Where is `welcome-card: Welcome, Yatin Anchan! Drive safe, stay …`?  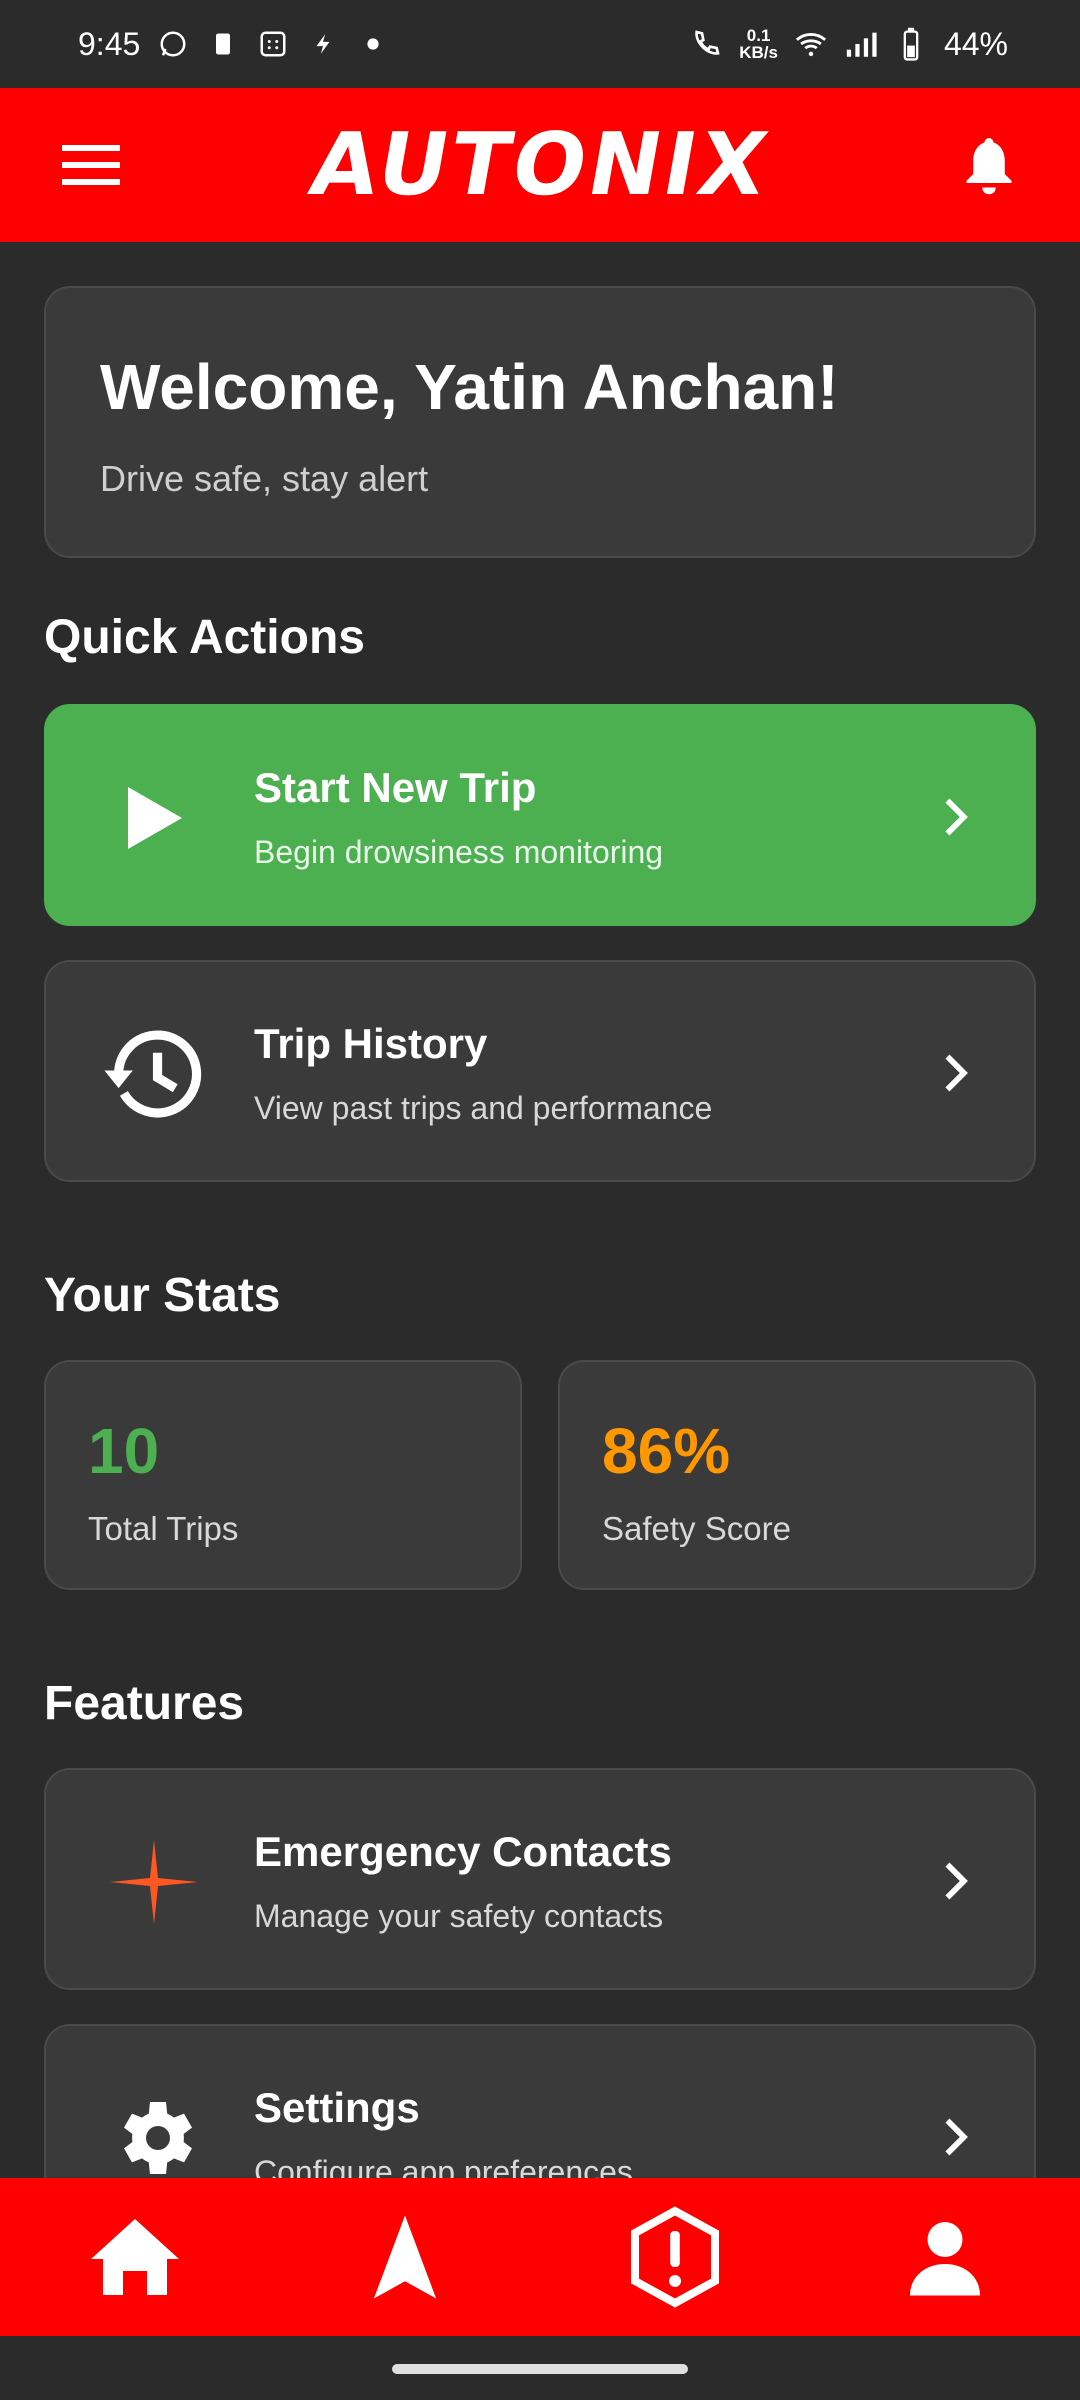 welcome-card: Welcome, Yatin Anchan! Drive safe, stay … is located at coordinates (540, 422).